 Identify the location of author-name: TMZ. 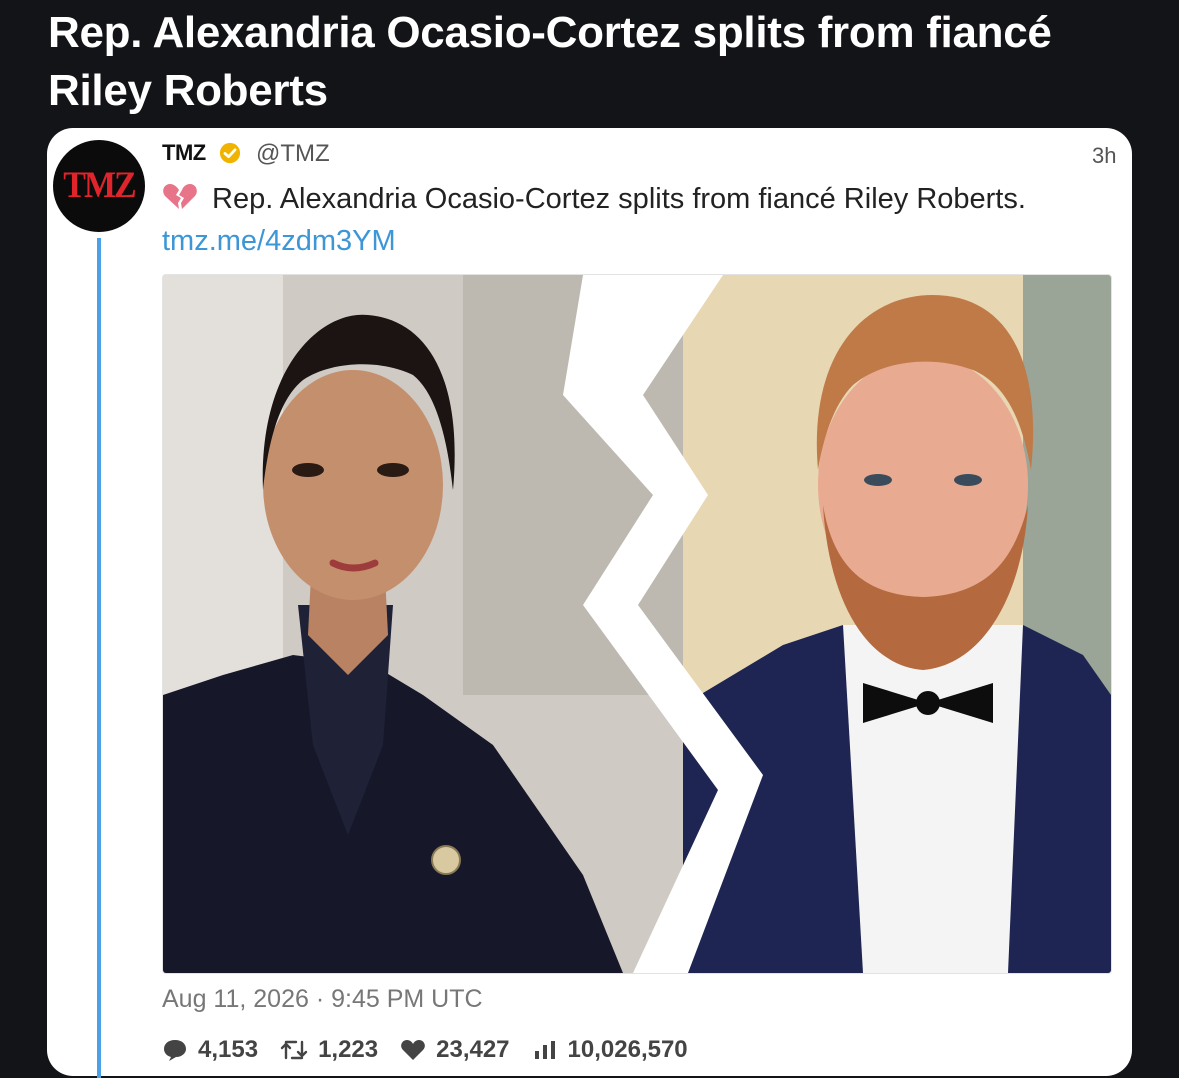
(184, 153).